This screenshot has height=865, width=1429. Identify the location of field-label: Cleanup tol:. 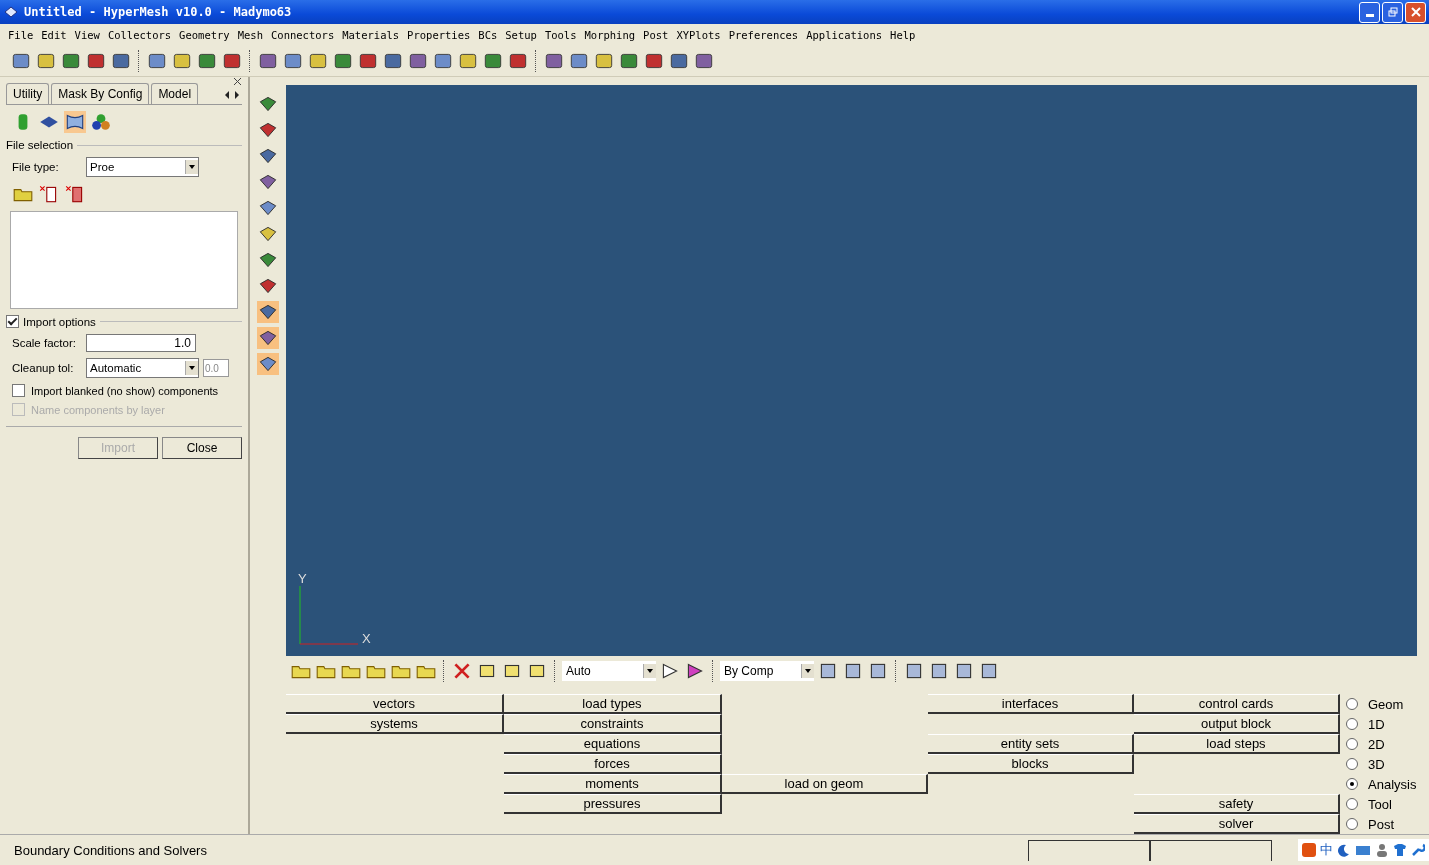
(43, 368).